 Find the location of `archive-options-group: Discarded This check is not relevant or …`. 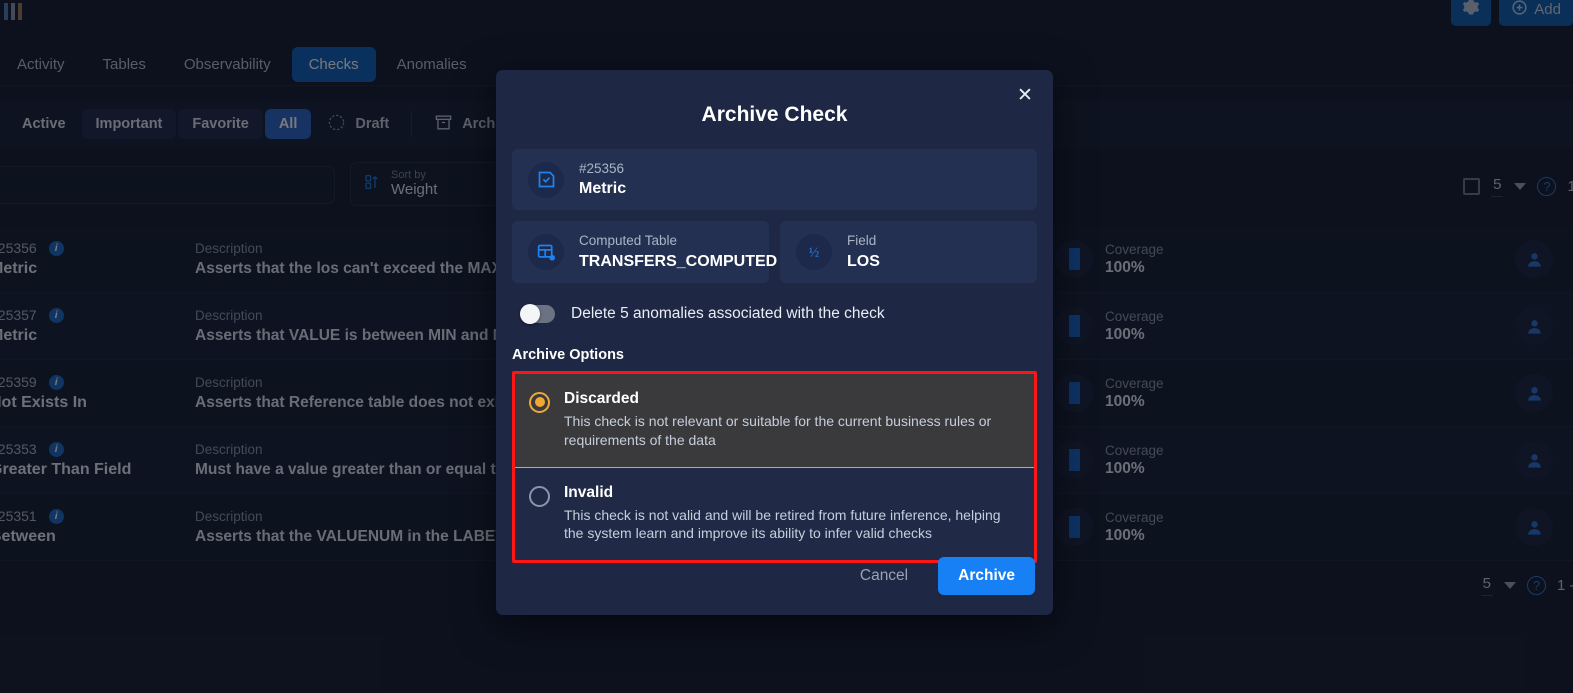

archive-options-group: Discarded This check is not relevant or … is located at coordinates (774, 467).